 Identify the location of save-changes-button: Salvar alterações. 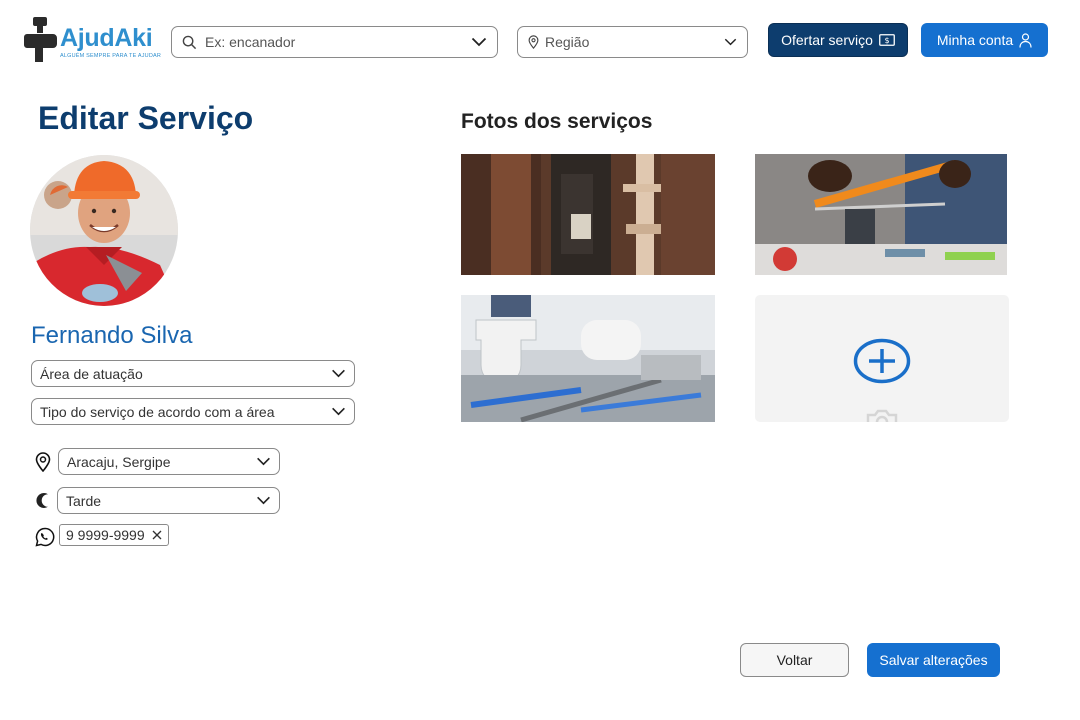
(933, 660).